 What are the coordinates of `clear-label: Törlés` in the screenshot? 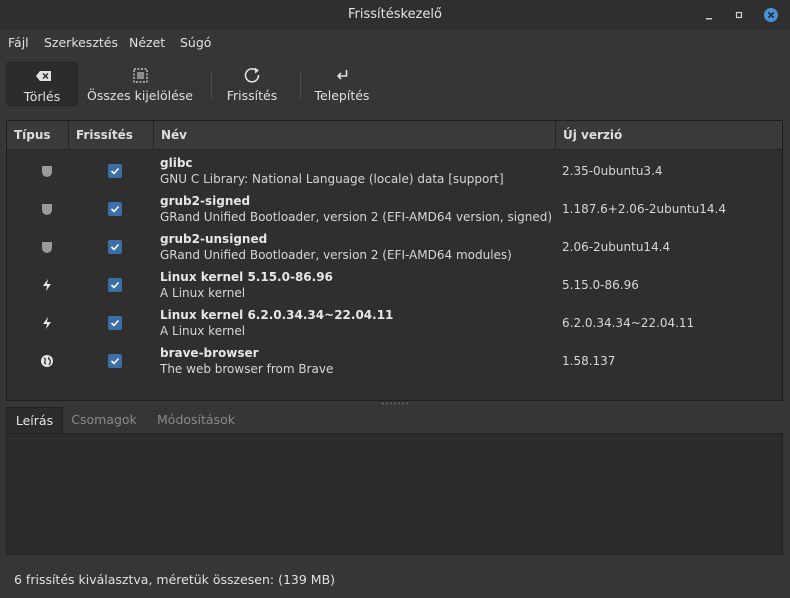 It's located at (42, 96).